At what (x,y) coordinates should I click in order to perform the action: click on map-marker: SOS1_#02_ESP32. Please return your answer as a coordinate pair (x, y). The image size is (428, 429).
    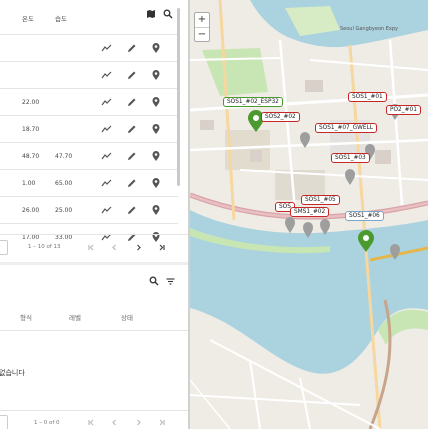
    Looking at the image, I should click on (253, 102).